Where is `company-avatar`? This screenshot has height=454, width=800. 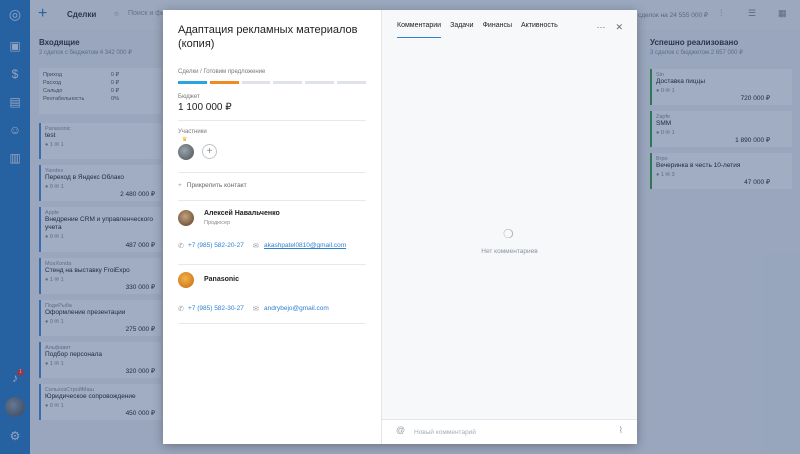
company-avatar is located at coordinates (186, 280).